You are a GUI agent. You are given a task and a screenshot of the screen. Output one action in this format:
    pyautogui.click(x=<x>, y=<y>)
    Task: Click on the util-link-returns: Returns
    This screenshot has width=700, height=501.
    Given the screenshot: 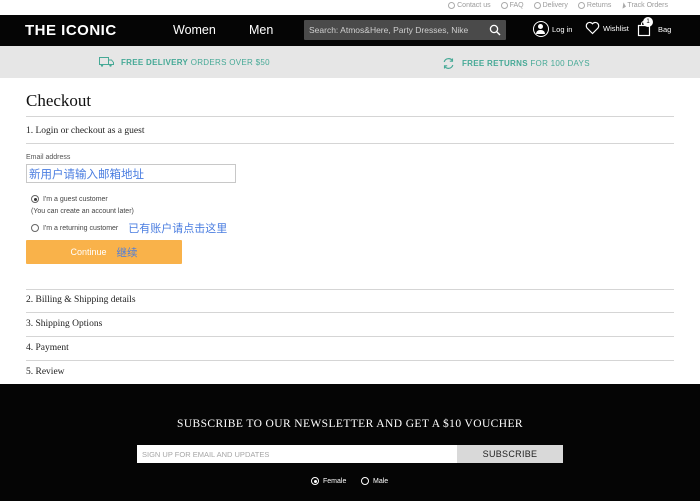 What is the action you would take?
    pyautogui.click(x=594, y=5)
    